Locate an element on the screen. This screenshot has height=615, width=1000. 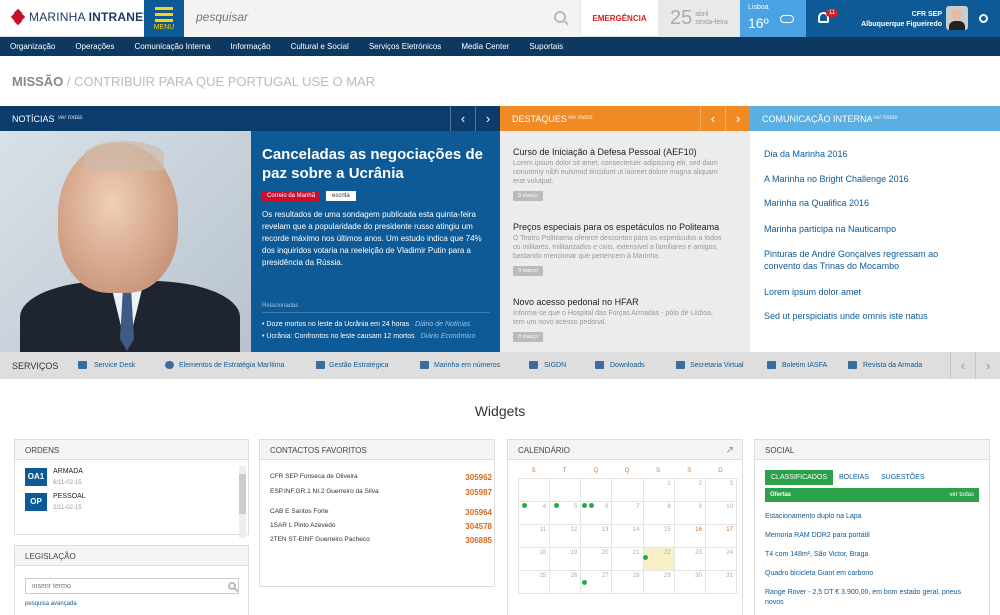
classified-item: Memoria RAM DDR2 para portátil is located at coordinates (872, 536).